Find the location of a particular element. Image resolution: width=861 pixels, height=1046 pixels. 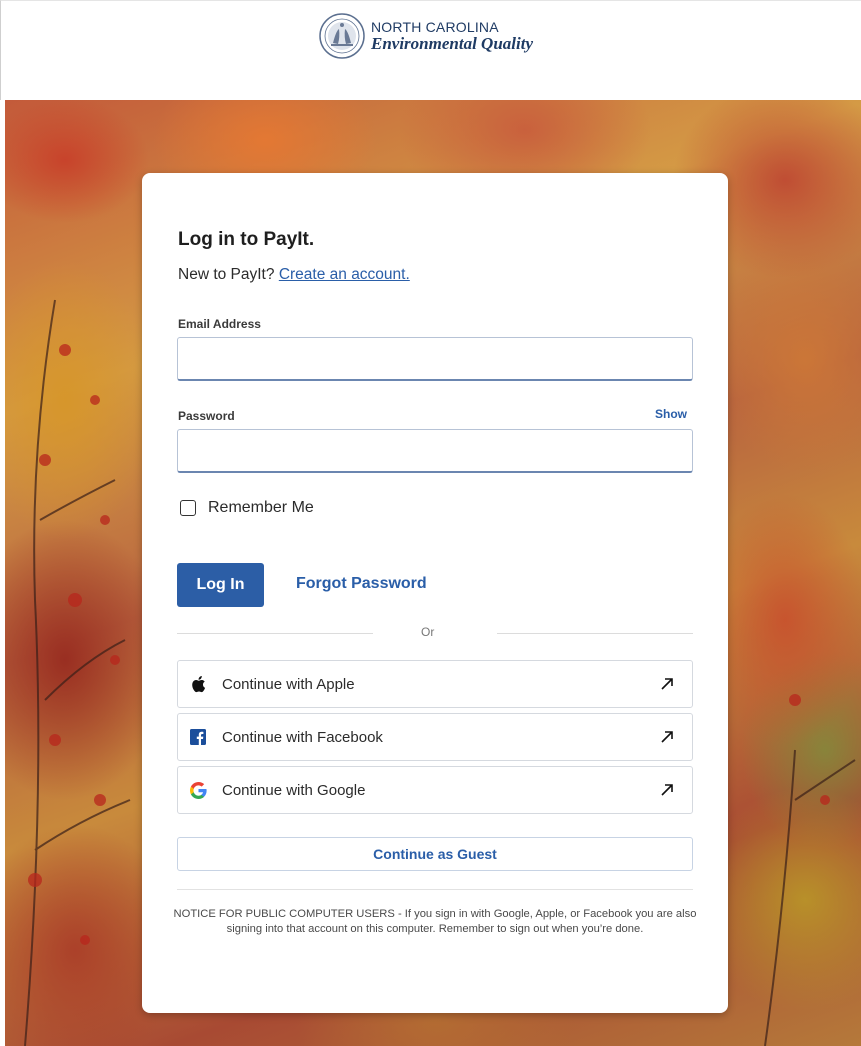

login-button: Log In is located at coordinates (220, 585).